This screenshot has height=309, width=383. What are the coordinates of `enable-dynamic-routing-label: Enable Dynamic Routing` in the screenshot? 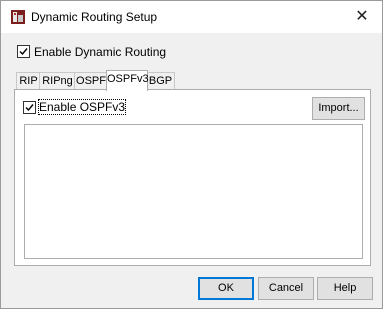 It's located at (100, 52).